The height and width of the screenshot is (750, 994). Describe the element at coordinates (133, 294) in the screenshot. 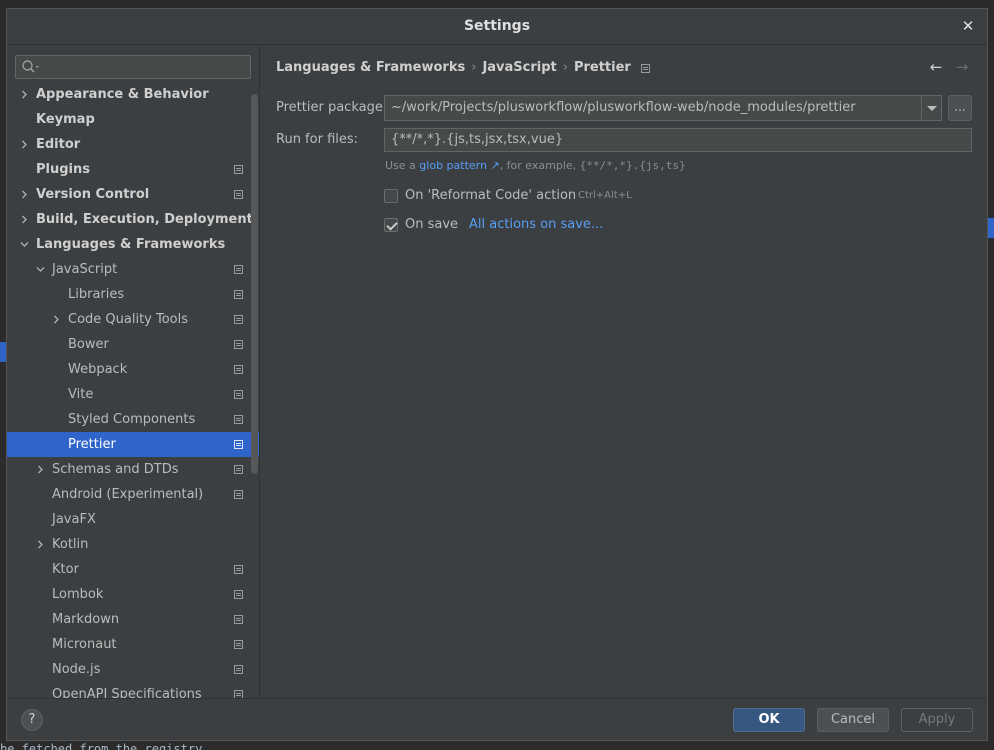

I see `sidebar-item-libraries: Libraries` at that location.